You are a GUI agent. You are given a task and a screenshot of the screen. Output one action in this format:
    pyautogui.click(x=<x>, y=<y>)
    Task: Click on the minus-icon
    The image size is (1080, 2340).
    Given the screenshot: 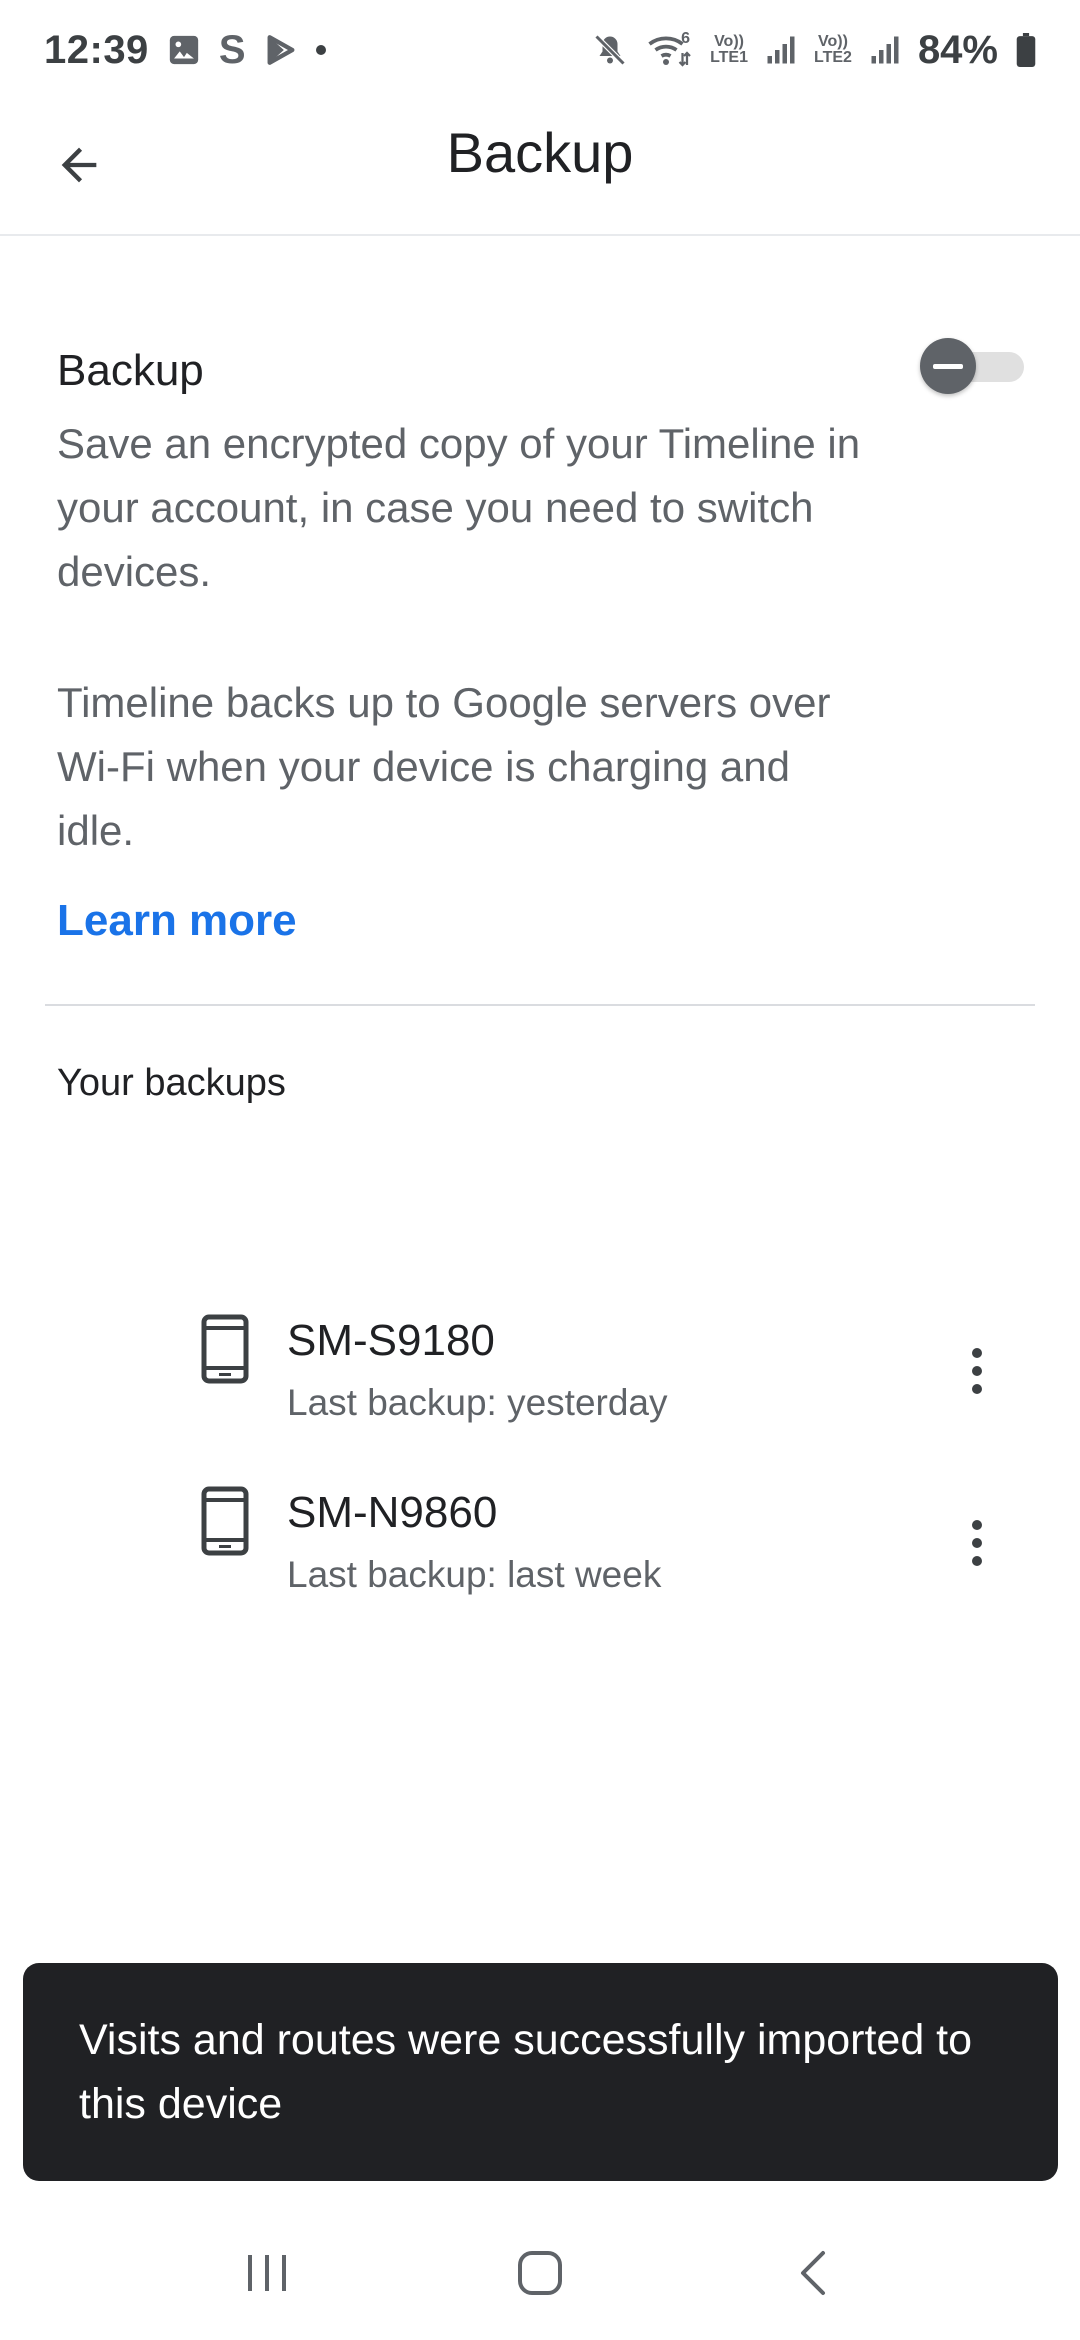 What is the action you would take?
    pyautogui.click(x=948, y=366)
    